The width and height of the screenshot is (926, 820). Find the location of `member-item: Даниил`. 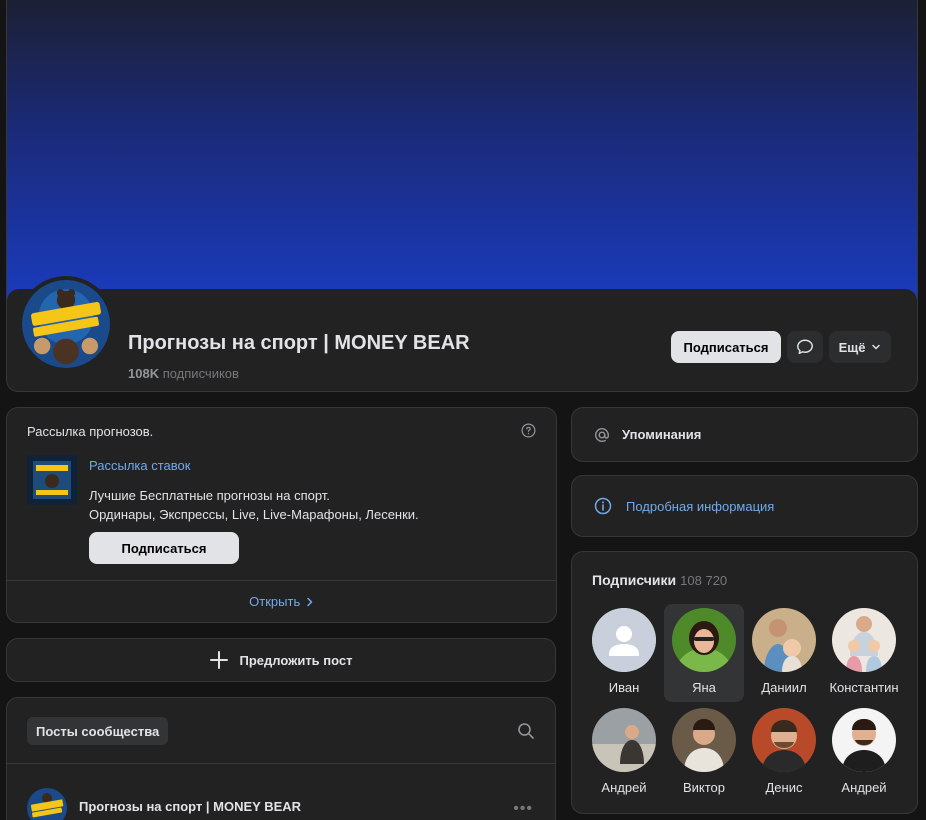

member-item: Даниил is located at coordinates (784, 653).